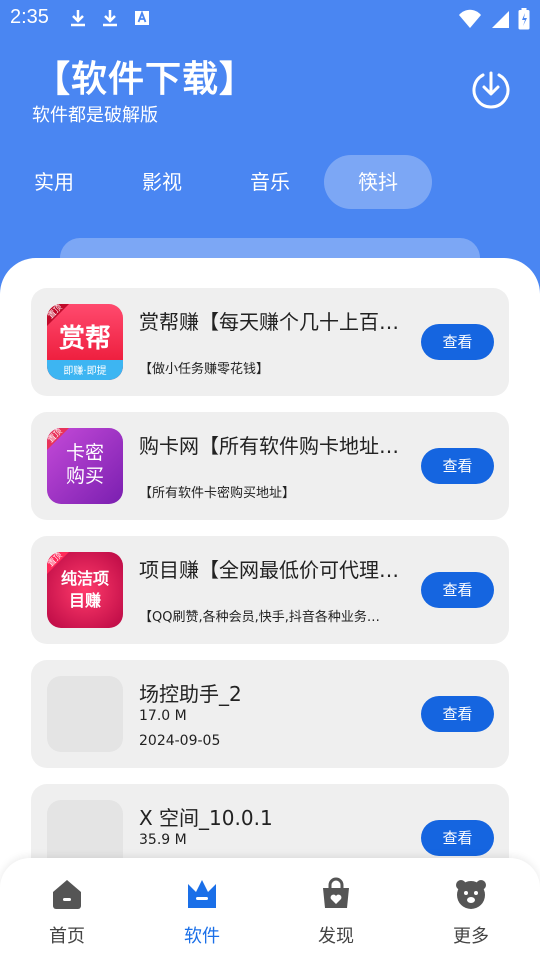  What do you see at coordinates (67, 936) in the screenshot?
I see `nav-home-label: 首页` at bounding box center [67, 936].